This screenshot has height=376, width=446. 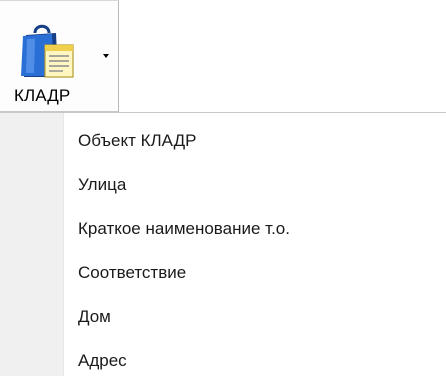 What do you see at coordinates (42, 95) in the screenshot?
I see `ribbon-button-label: КЛАДР` at bounding box center [42, 95].